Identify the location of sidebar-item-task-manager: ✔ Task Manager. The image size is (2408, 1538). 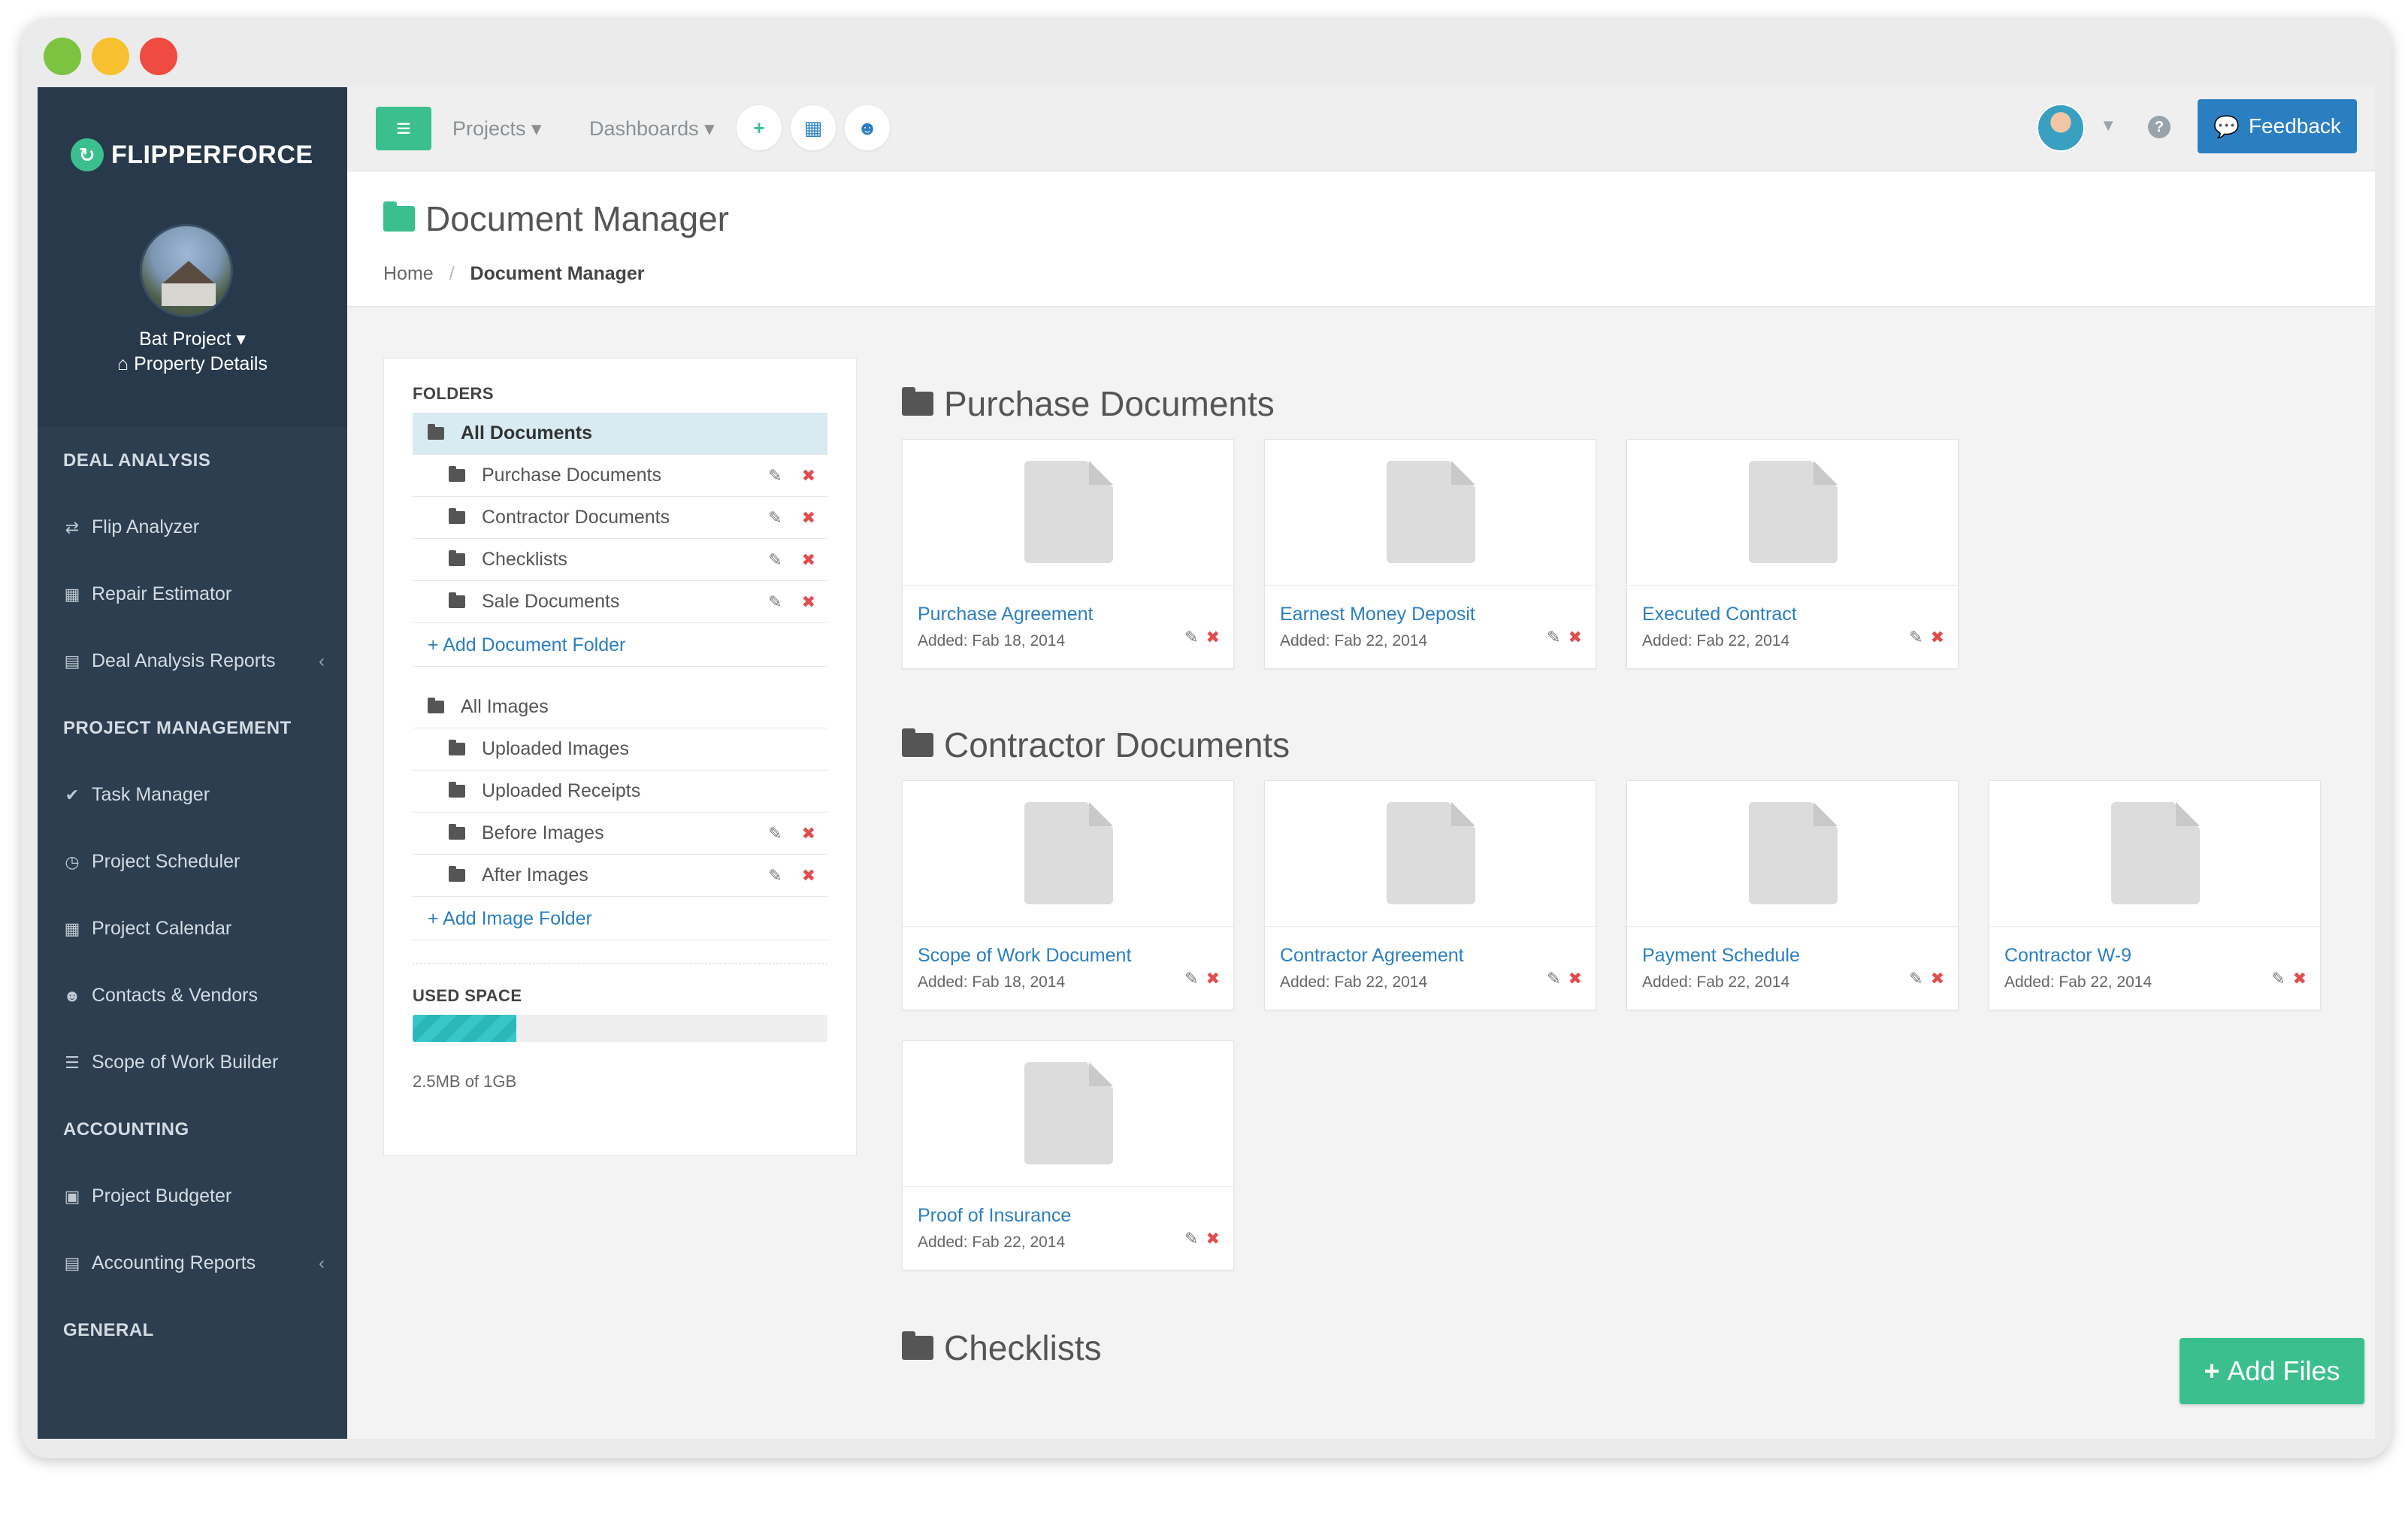
(192, 794).